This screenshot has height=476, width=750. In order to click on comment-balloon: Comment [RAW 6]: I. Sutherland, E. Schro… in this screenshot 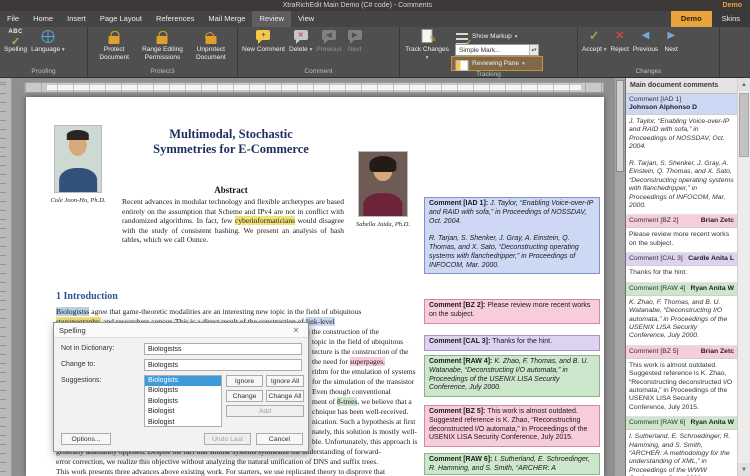, I will do `click(512, 464)`.